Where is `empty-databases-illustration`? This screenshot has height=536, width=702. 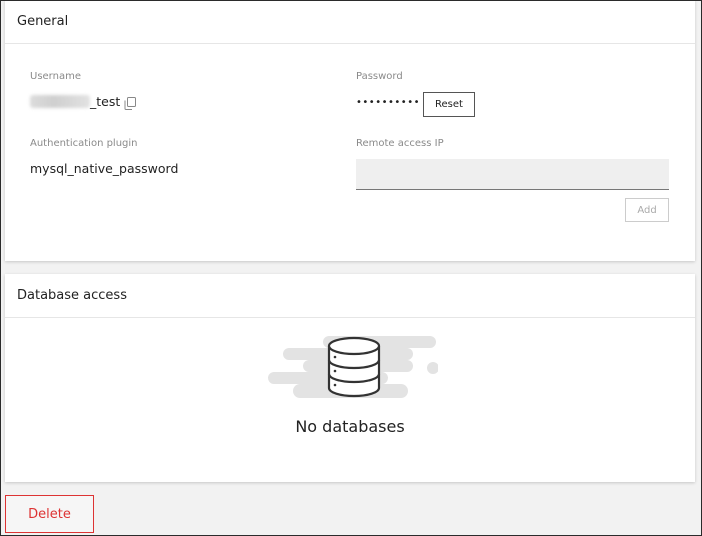 empty-databases-illustration is located at coordinates (351, 369).